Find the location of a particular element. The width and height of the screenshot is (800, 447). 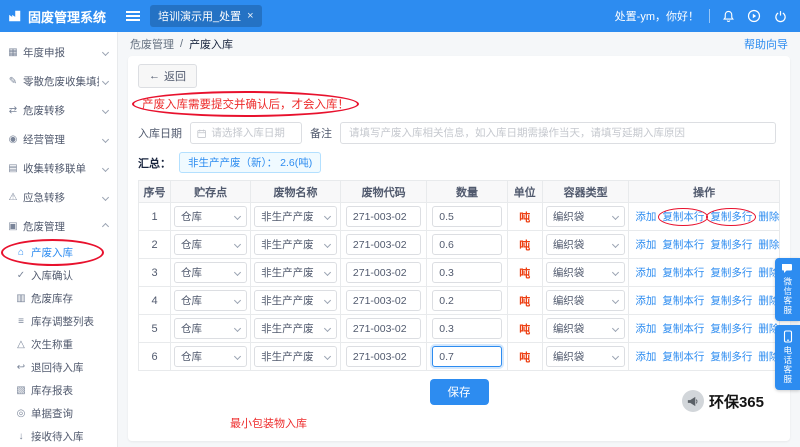

wechat-service-button: 微信客服 is located at coordinates (787, 289).